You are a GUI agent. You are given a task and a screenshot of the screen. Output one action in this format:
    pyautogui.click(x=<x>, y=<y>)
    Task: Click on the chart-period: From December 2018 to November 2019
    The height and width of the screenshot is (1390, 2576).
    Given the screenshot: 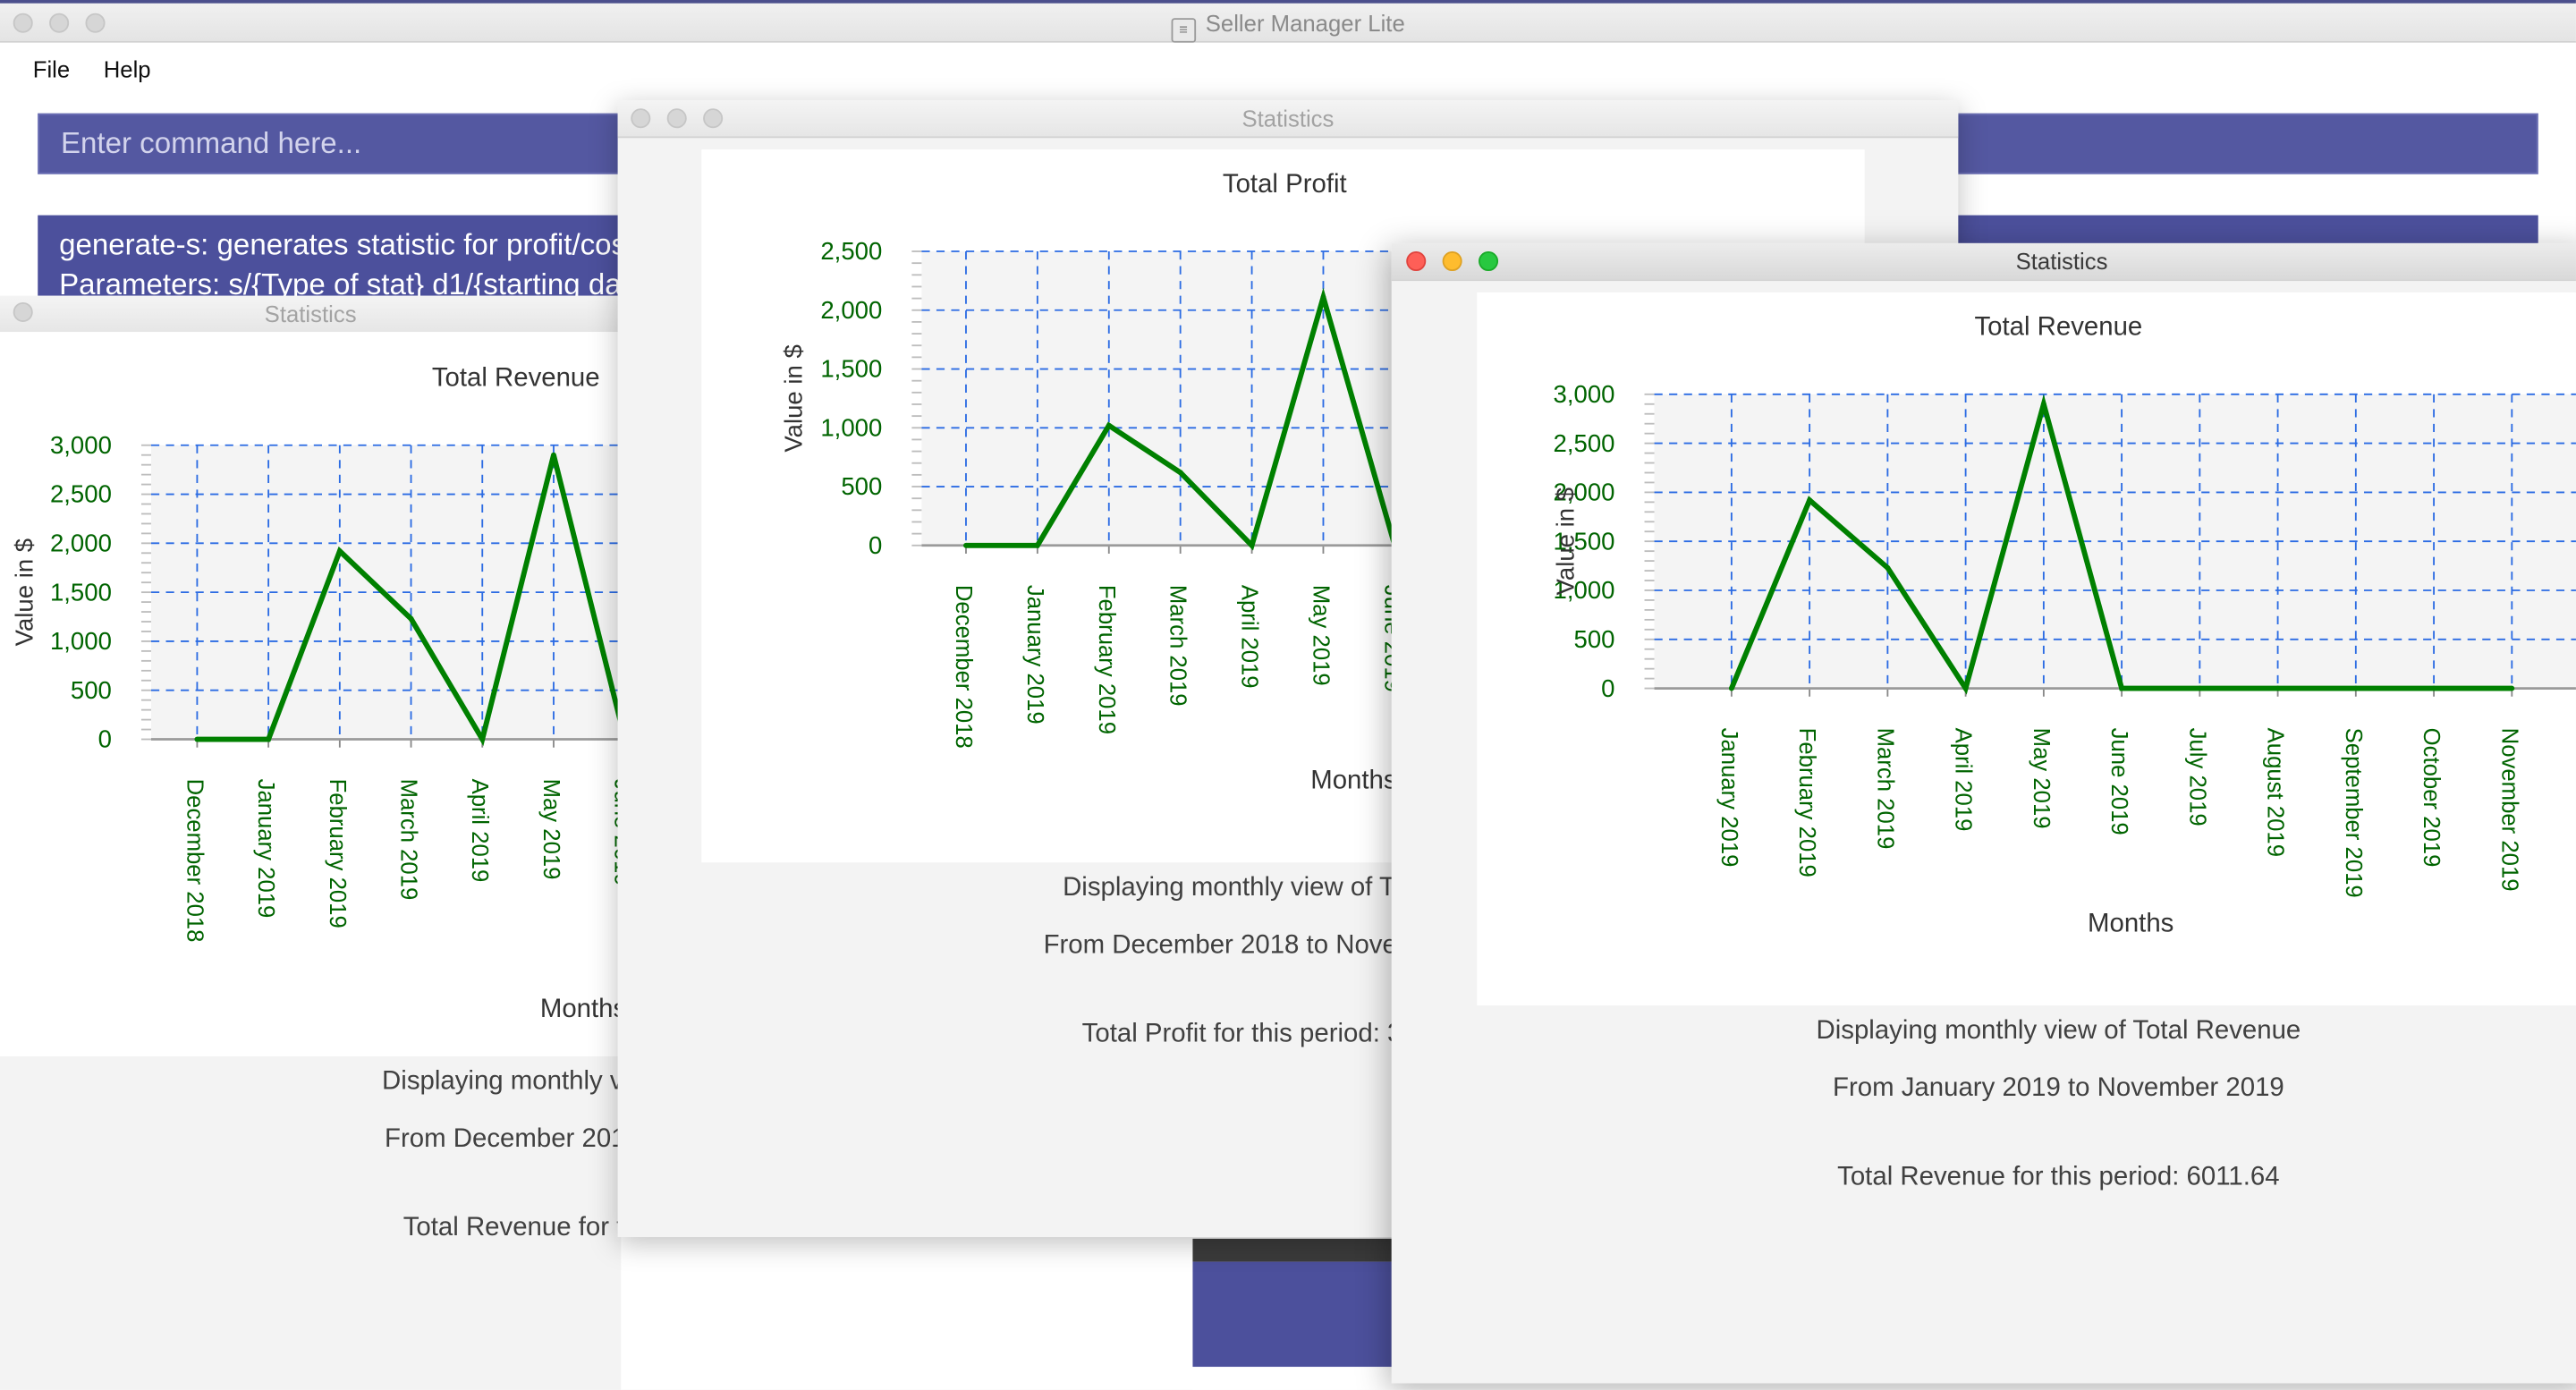 What is the action you would take?
    pyautogui.click(x=503, y=1139)
    